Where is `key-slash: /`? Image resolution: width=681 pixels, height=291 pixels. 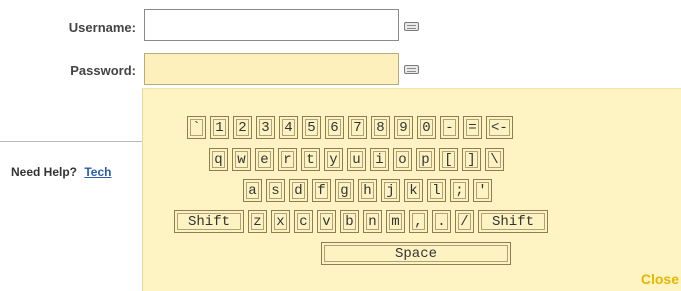
key-slash: / is located at coordinates (464, 221).